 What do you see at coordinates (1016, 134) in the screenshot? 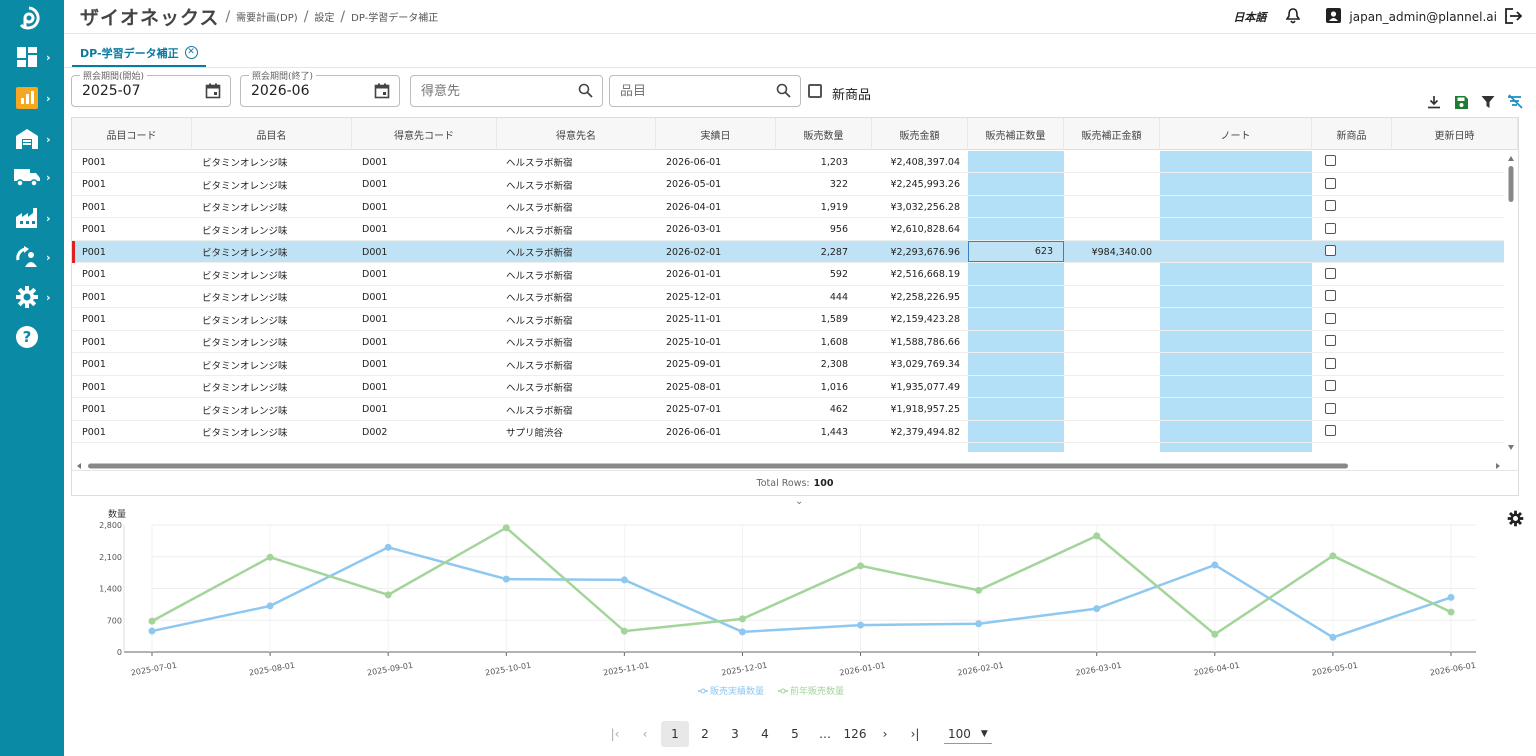
I see `column-header: 販売補正数量` at bounding box center [1016, 134].